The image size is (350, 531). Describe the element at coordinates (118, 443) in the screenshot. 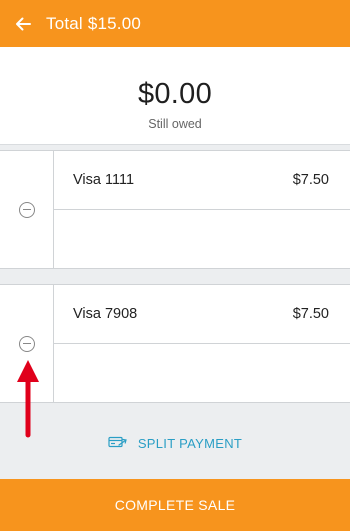

I see `split-payment-icon` at that location.